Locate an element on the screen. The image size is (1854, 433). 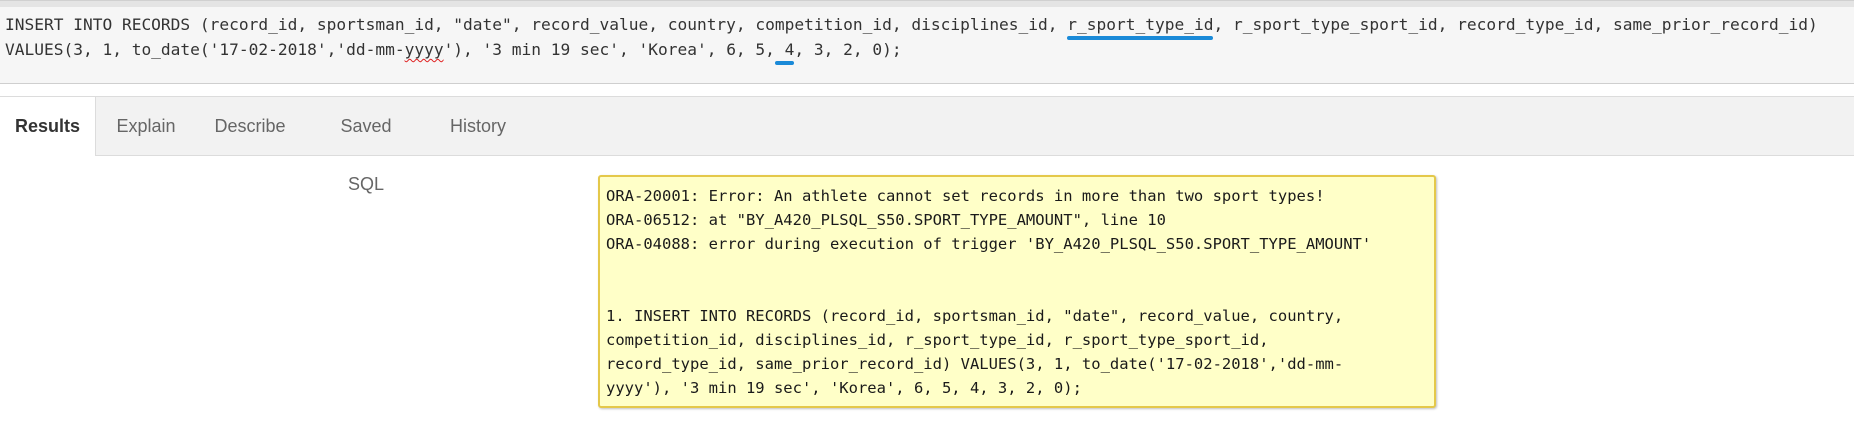
tab-saved-sql: Saved SQL is located at coordinates (366, 145).